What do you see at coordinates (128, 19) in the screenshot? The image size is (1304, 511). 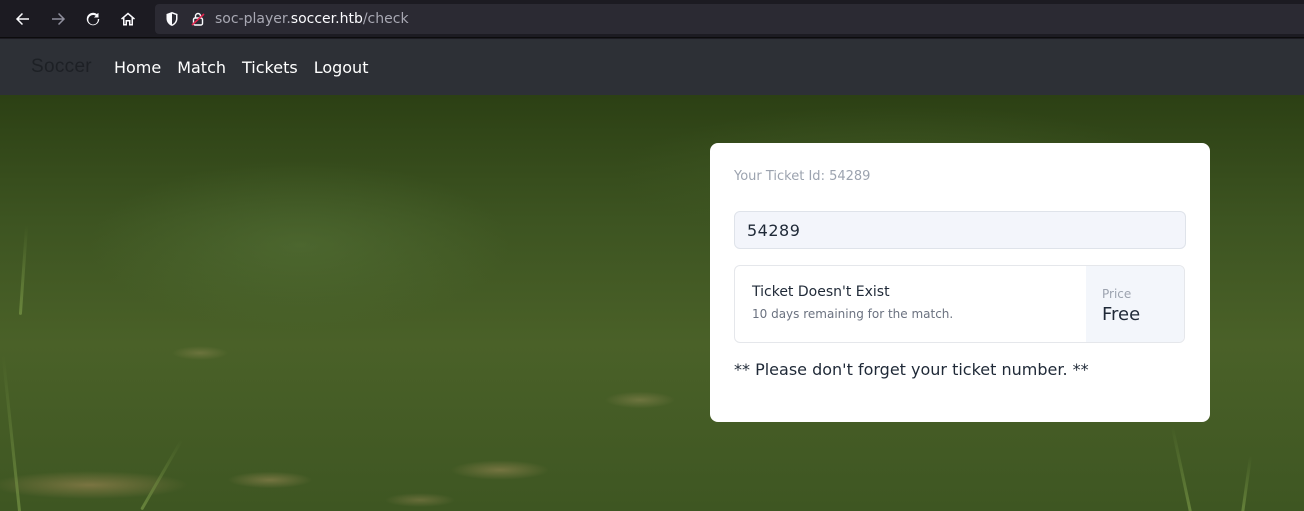 I see `home-icon` at bounding box center [128, 19].